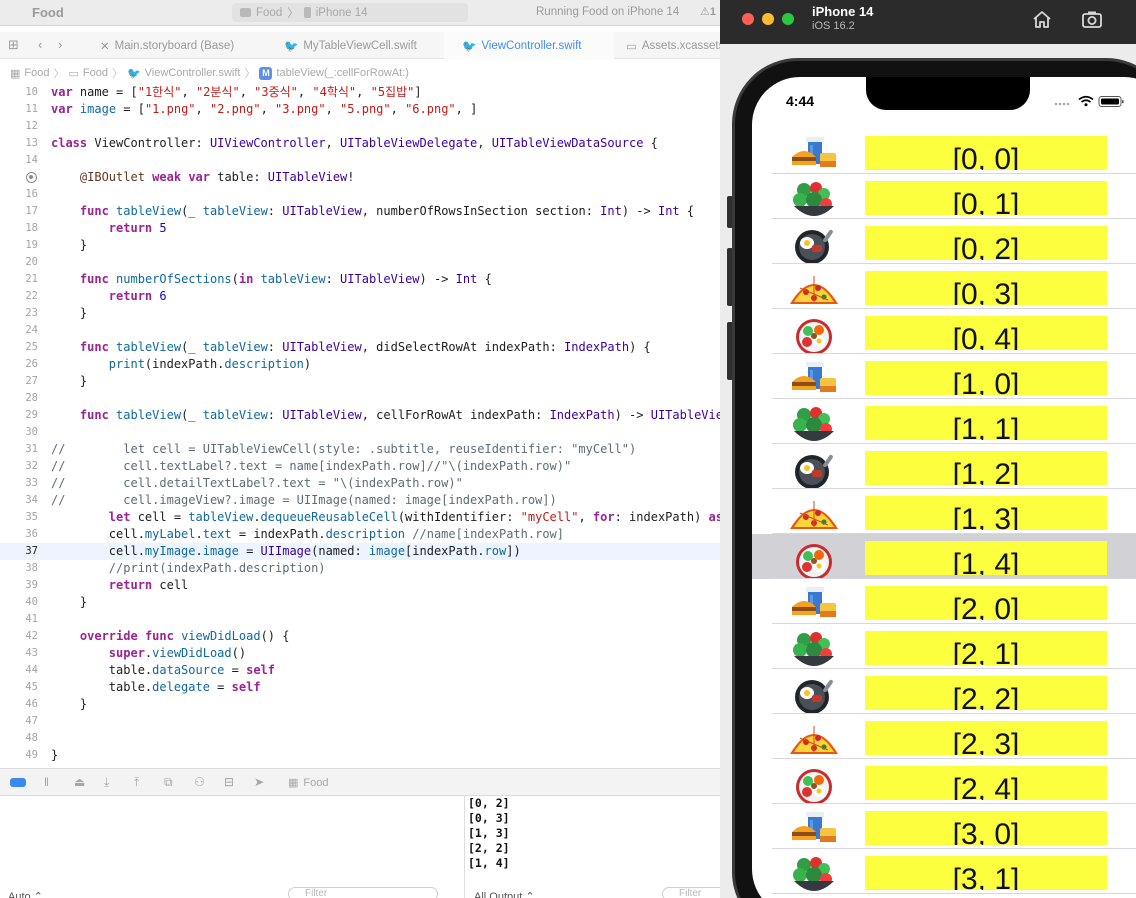 Image resolution: width=1136 pixels, height=898 pixels. I want to click on code-line: 49}, so click(380, 755).